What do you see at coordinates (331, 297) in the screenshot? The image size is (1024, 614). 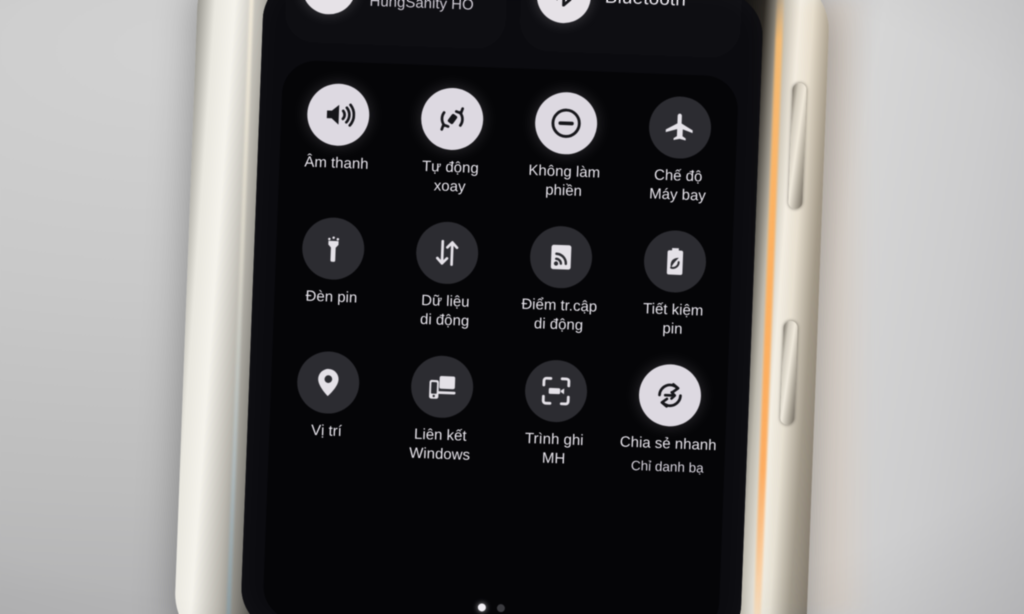 I see `flashlight-tile-label: Đèn pin` at bounding box center [331, 297].